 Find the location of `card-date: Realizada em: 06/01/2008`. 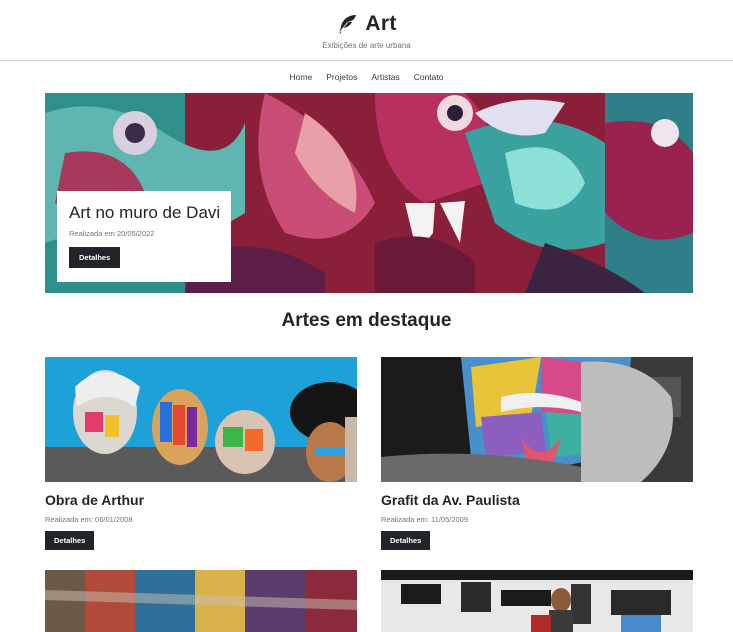

card-date: Realizada em: 06/01/2008 is located at coordinates (89, 519).